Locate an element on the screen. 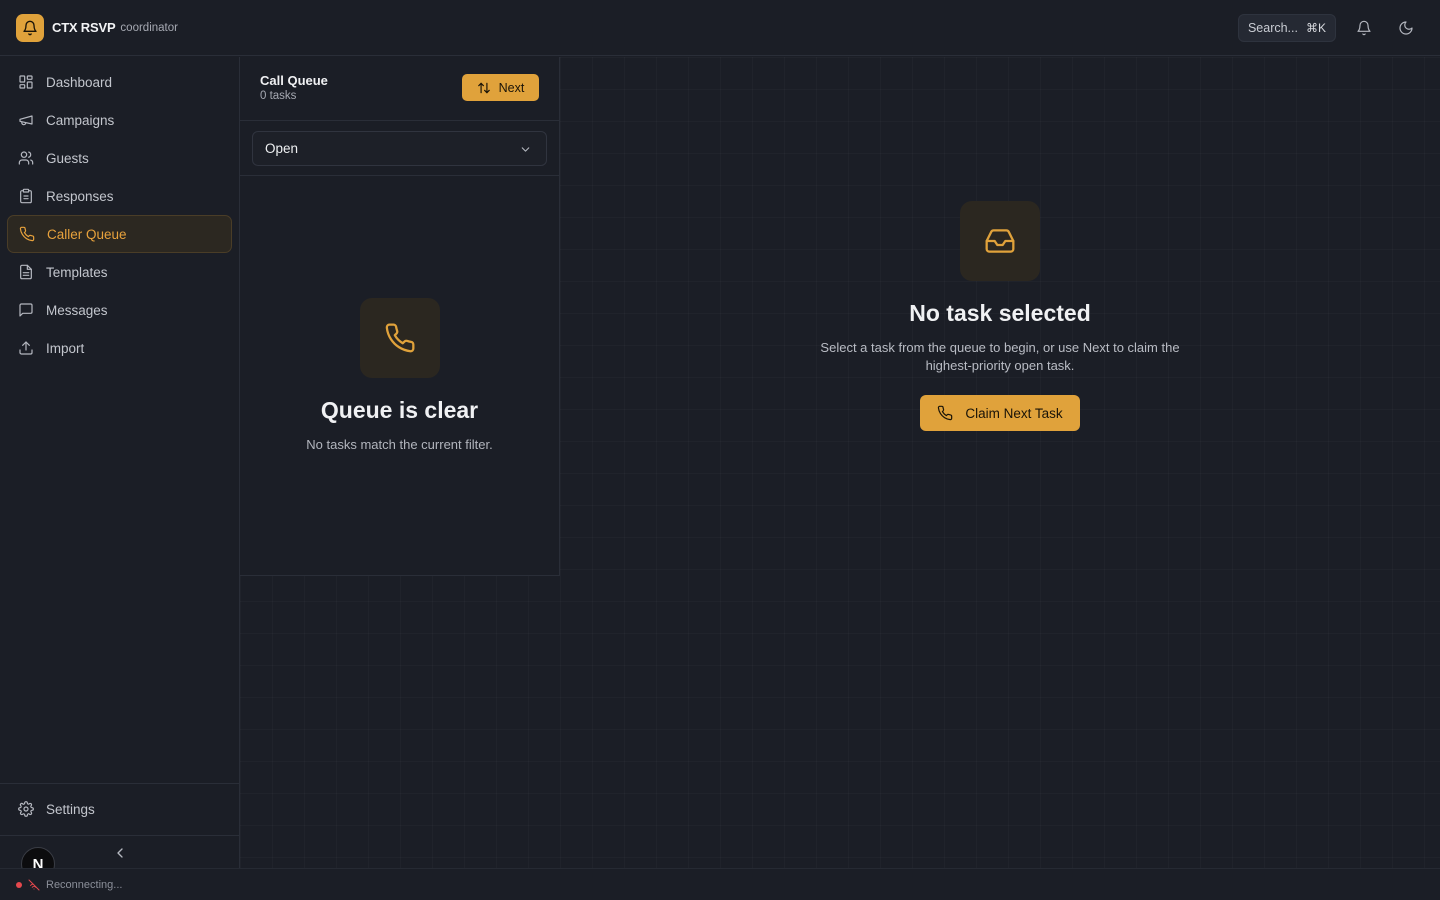 This screenshot has width=1440, height=900. filter-bar: Open is located at coordinates (399, 148).